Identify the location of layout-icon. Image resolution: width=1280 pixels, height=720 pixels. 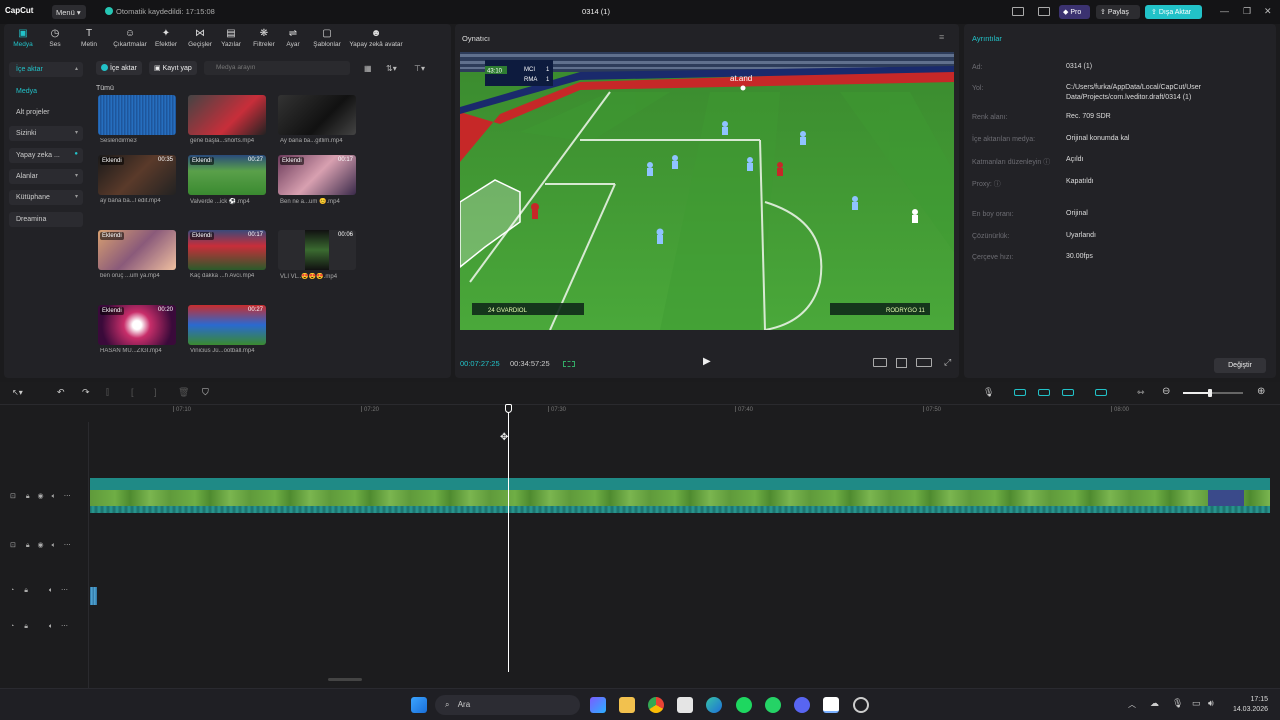
(1018, 11).